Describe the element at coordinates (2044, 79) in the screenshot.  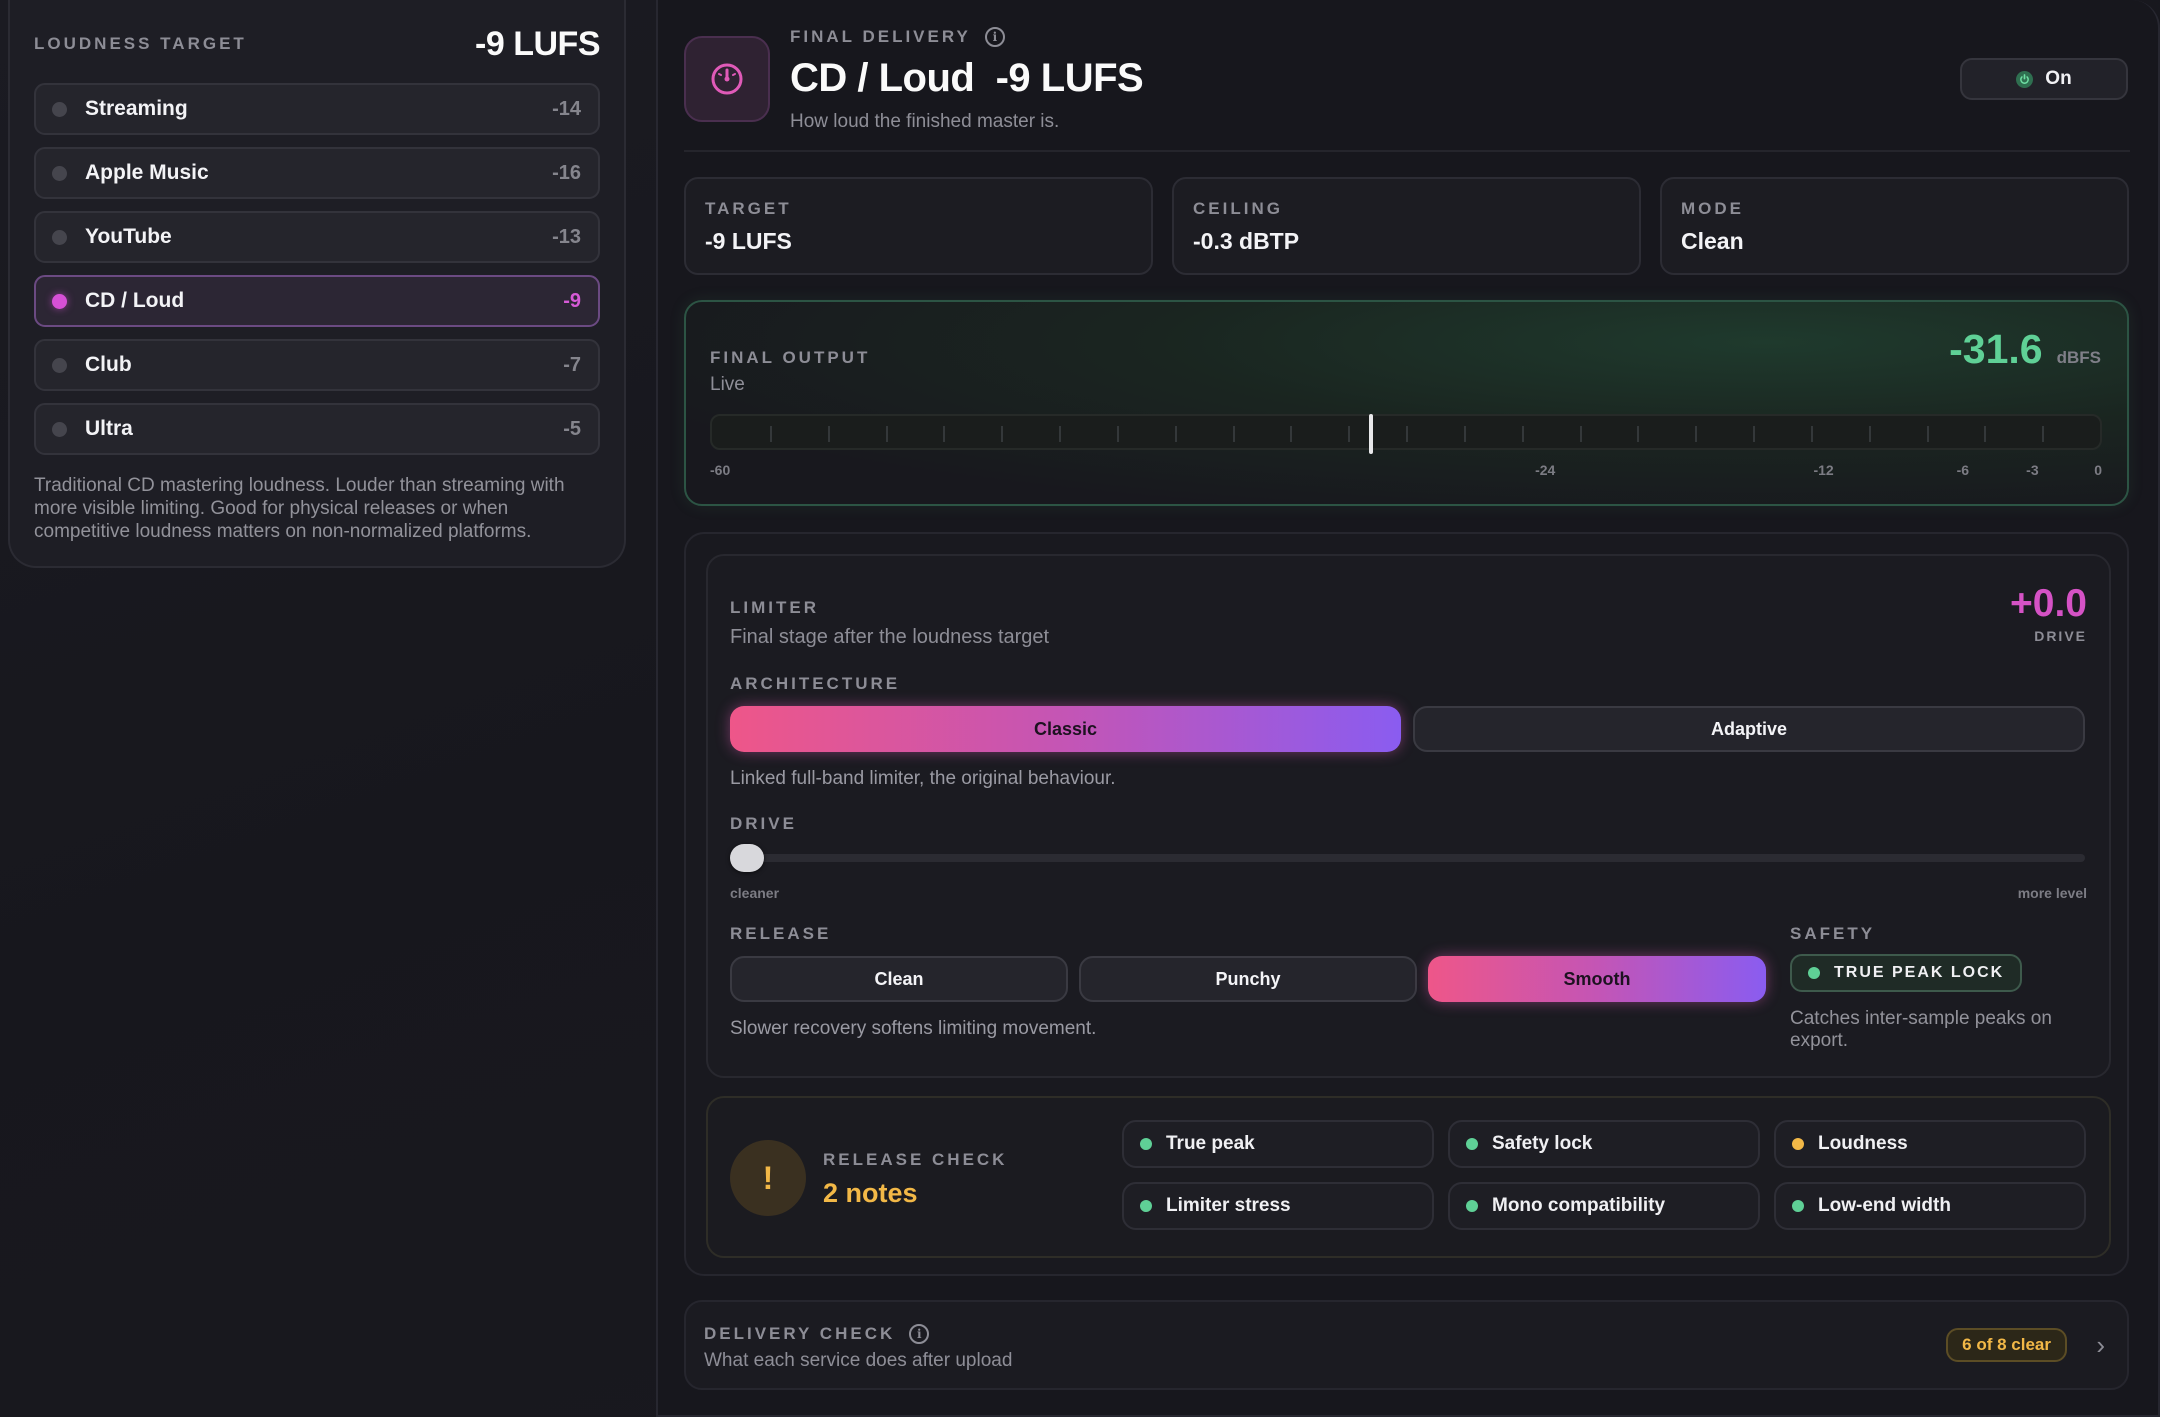
I see `power-toggle-button: On` at that location.